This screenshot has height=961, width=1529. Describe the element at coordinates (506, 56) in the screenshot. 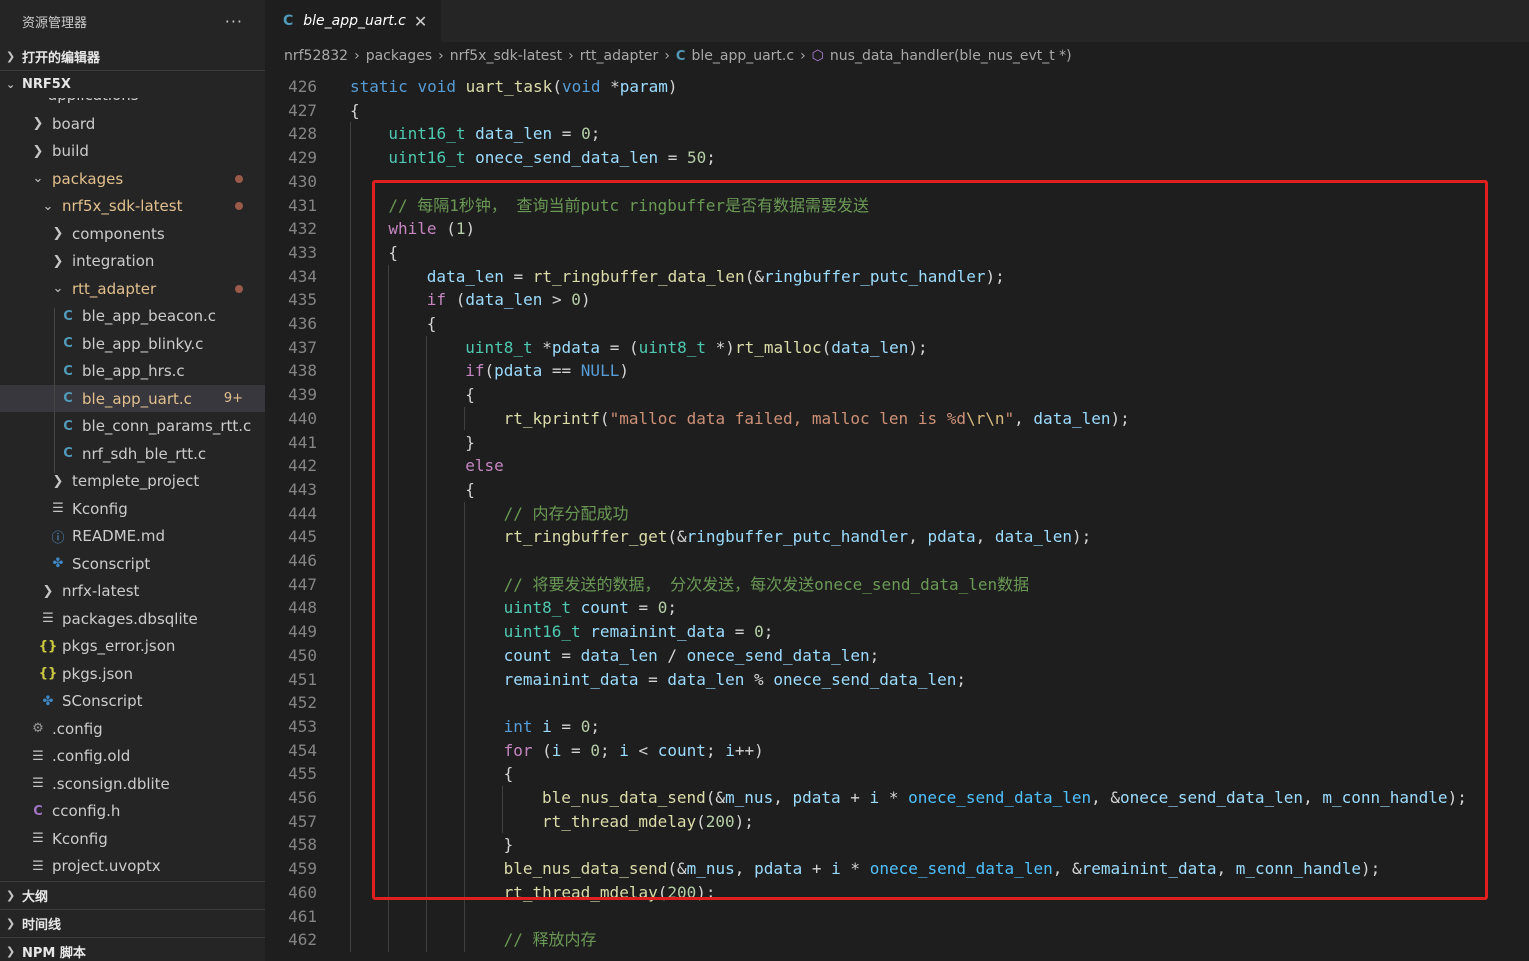

I see `breadcrumb-item: nrf5x_sdk-latest` at that location.